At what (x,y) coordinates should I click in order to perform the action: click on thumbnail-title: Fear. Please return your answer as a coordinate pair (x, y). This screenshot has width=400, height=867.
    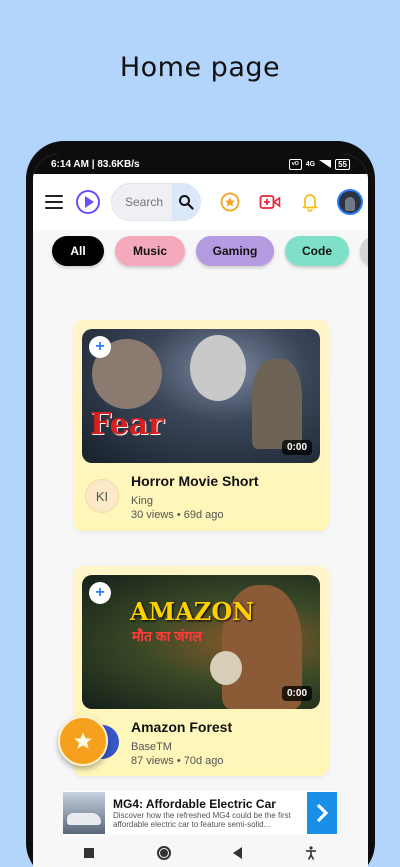
    Looking at the image, I should click on (127, 424).